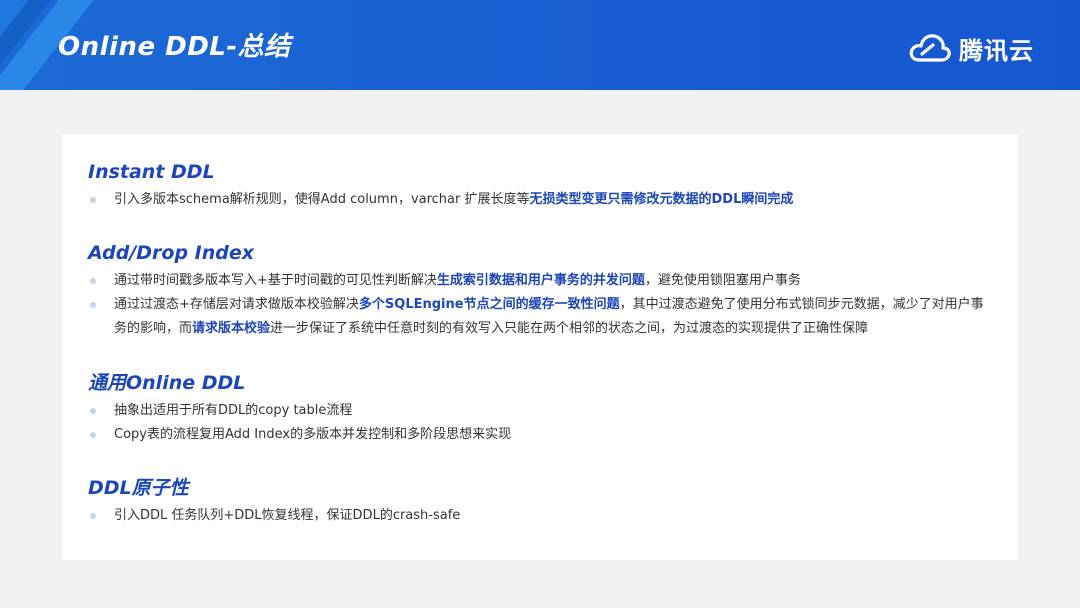  Describe the element at coordinates (174, 47) in the screenshot. I see `slide-title: Online DDL-总结` at that location.